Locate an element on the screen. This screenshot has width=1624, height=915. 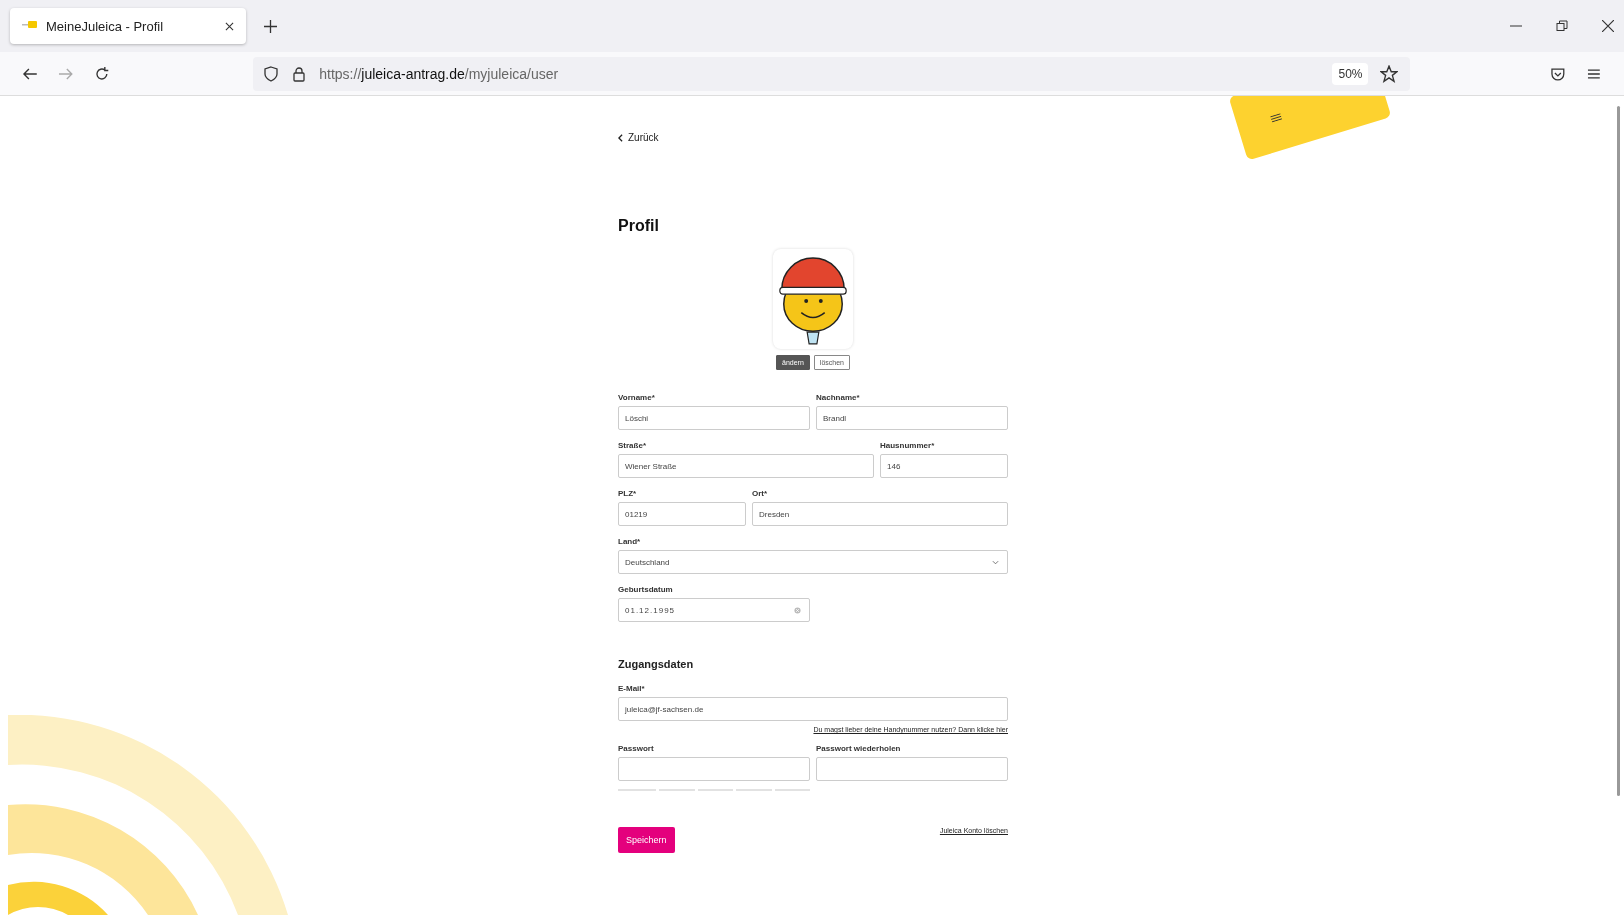
field-label: Passwort wiederholen is located at coordinates (859, 748).